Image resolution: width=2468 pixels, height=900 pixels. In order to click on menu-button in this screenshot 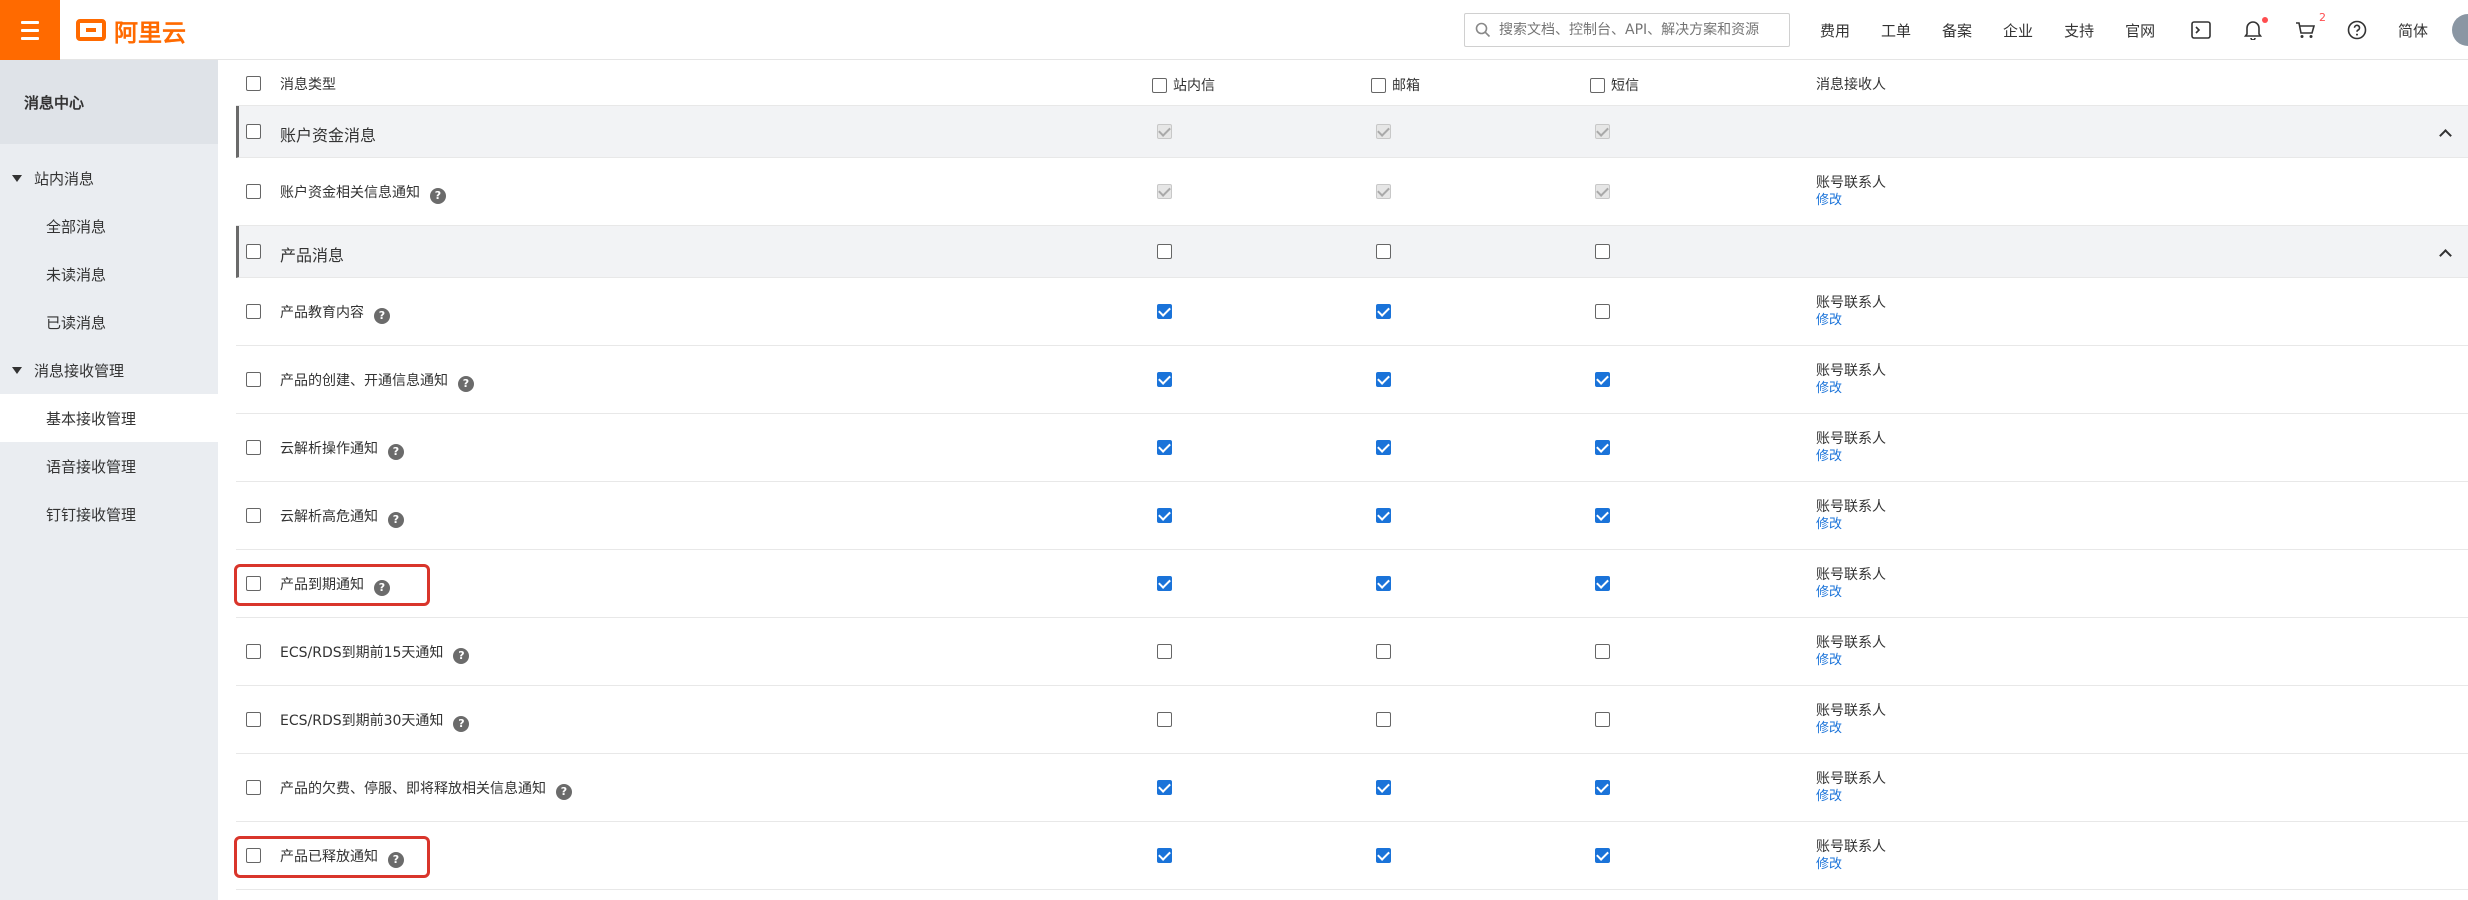, I will do `click(30, 30)`.